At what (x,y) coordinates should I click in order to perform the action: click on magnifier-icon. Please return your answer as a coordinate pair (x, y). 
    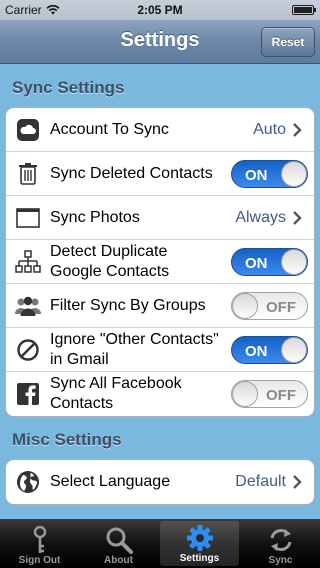
    Looking at the image, I should click on (119, 540).